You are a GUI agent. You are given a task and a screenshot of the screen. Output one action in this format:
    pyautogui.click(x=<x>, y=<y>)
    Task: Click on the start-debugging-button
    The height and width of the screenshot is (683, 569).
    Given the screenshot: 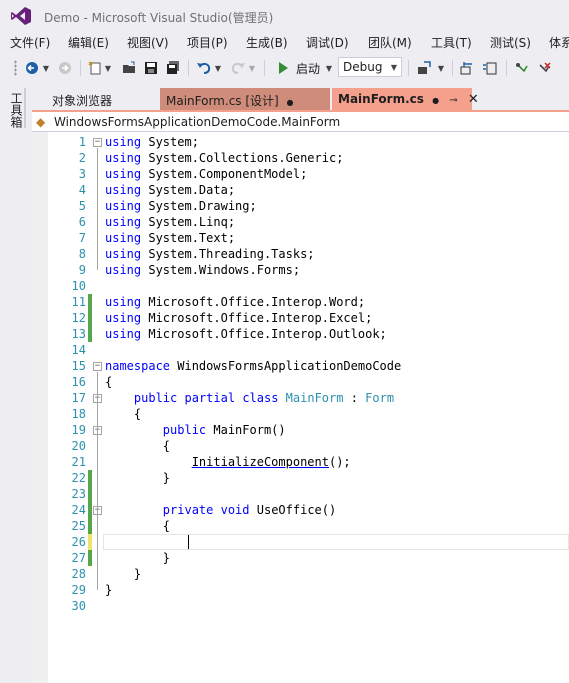 What is the action you would take?
    pyautogui.click(x=283, y=68)
    